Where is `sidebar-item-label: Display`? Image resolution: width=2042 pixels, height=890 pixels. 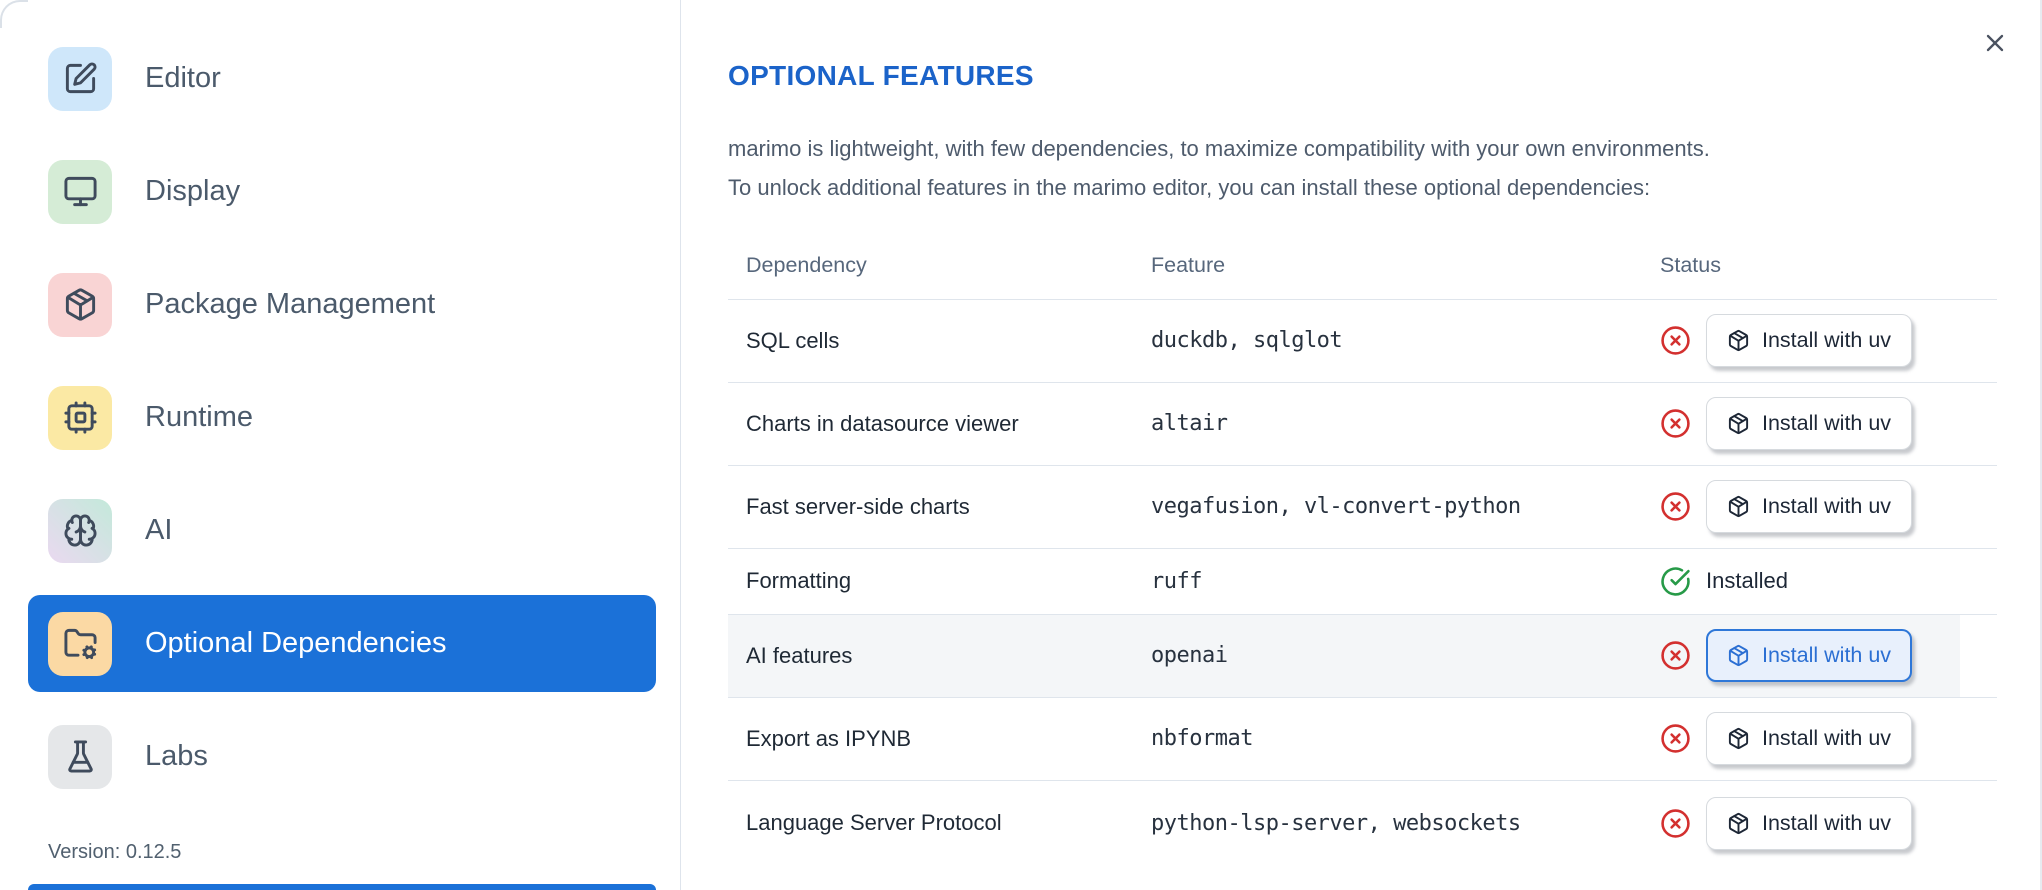 sidebar-item-label: Display is located at coordinates (193, 191).